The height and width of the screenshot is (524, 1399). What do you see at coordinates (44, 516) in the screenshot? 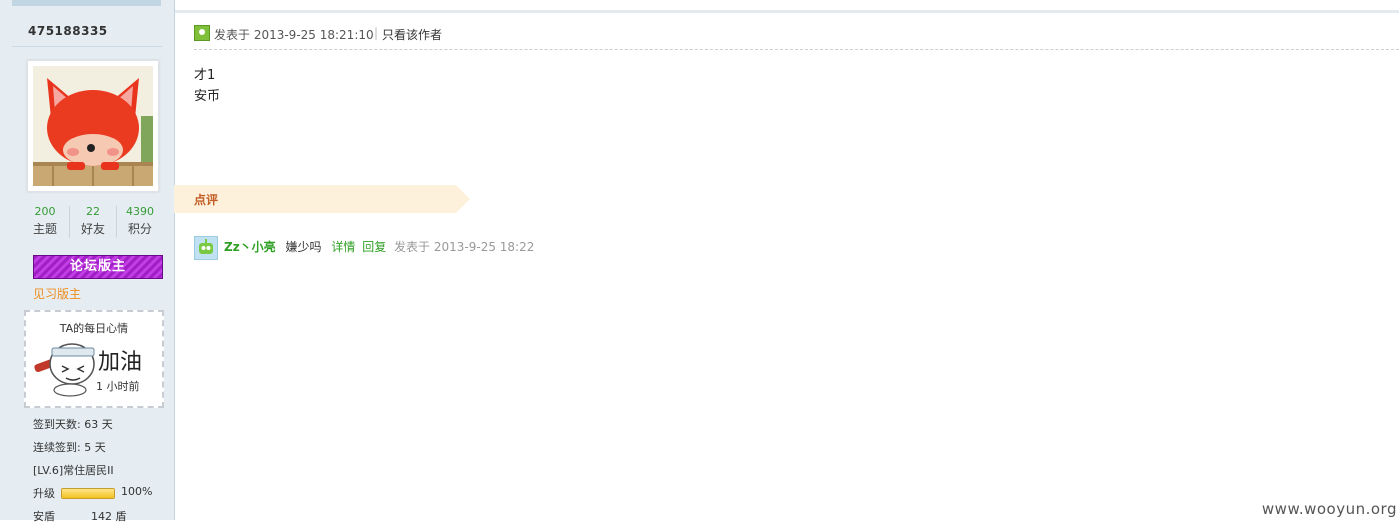
I see `coin-label: 安盾` at bounding box center [44, 516].